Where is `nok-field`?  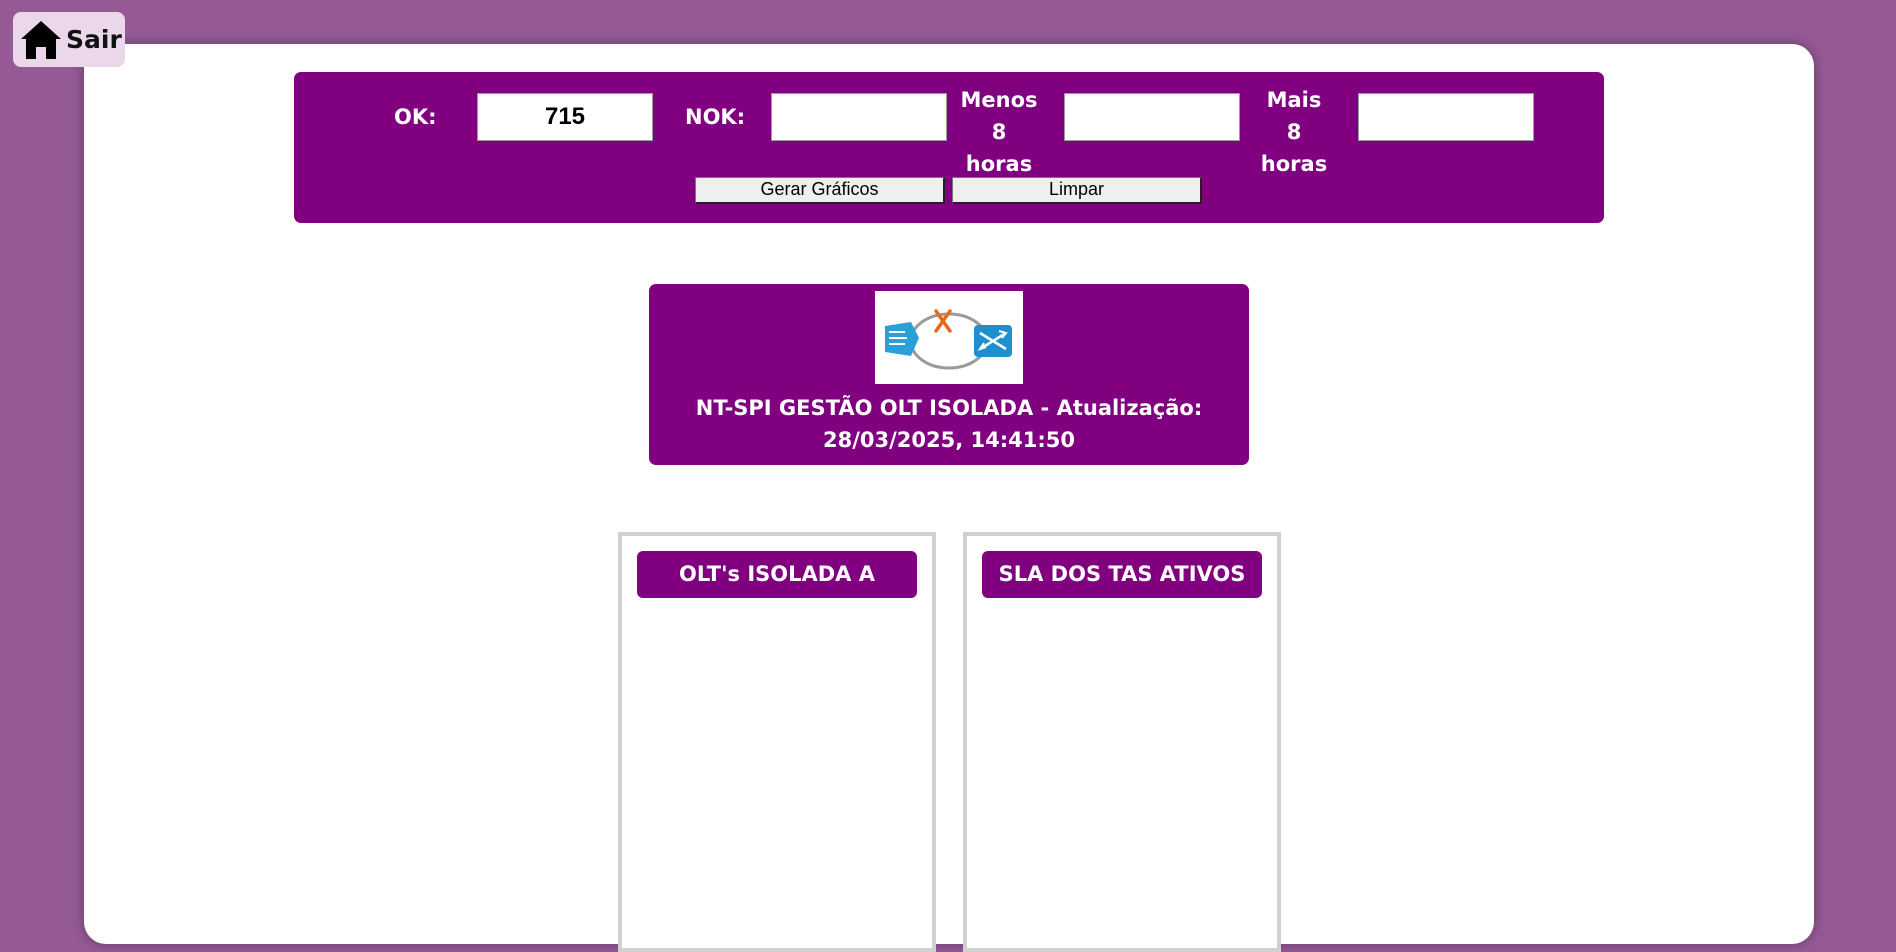
nok-field is located at coordinates (859, 117).